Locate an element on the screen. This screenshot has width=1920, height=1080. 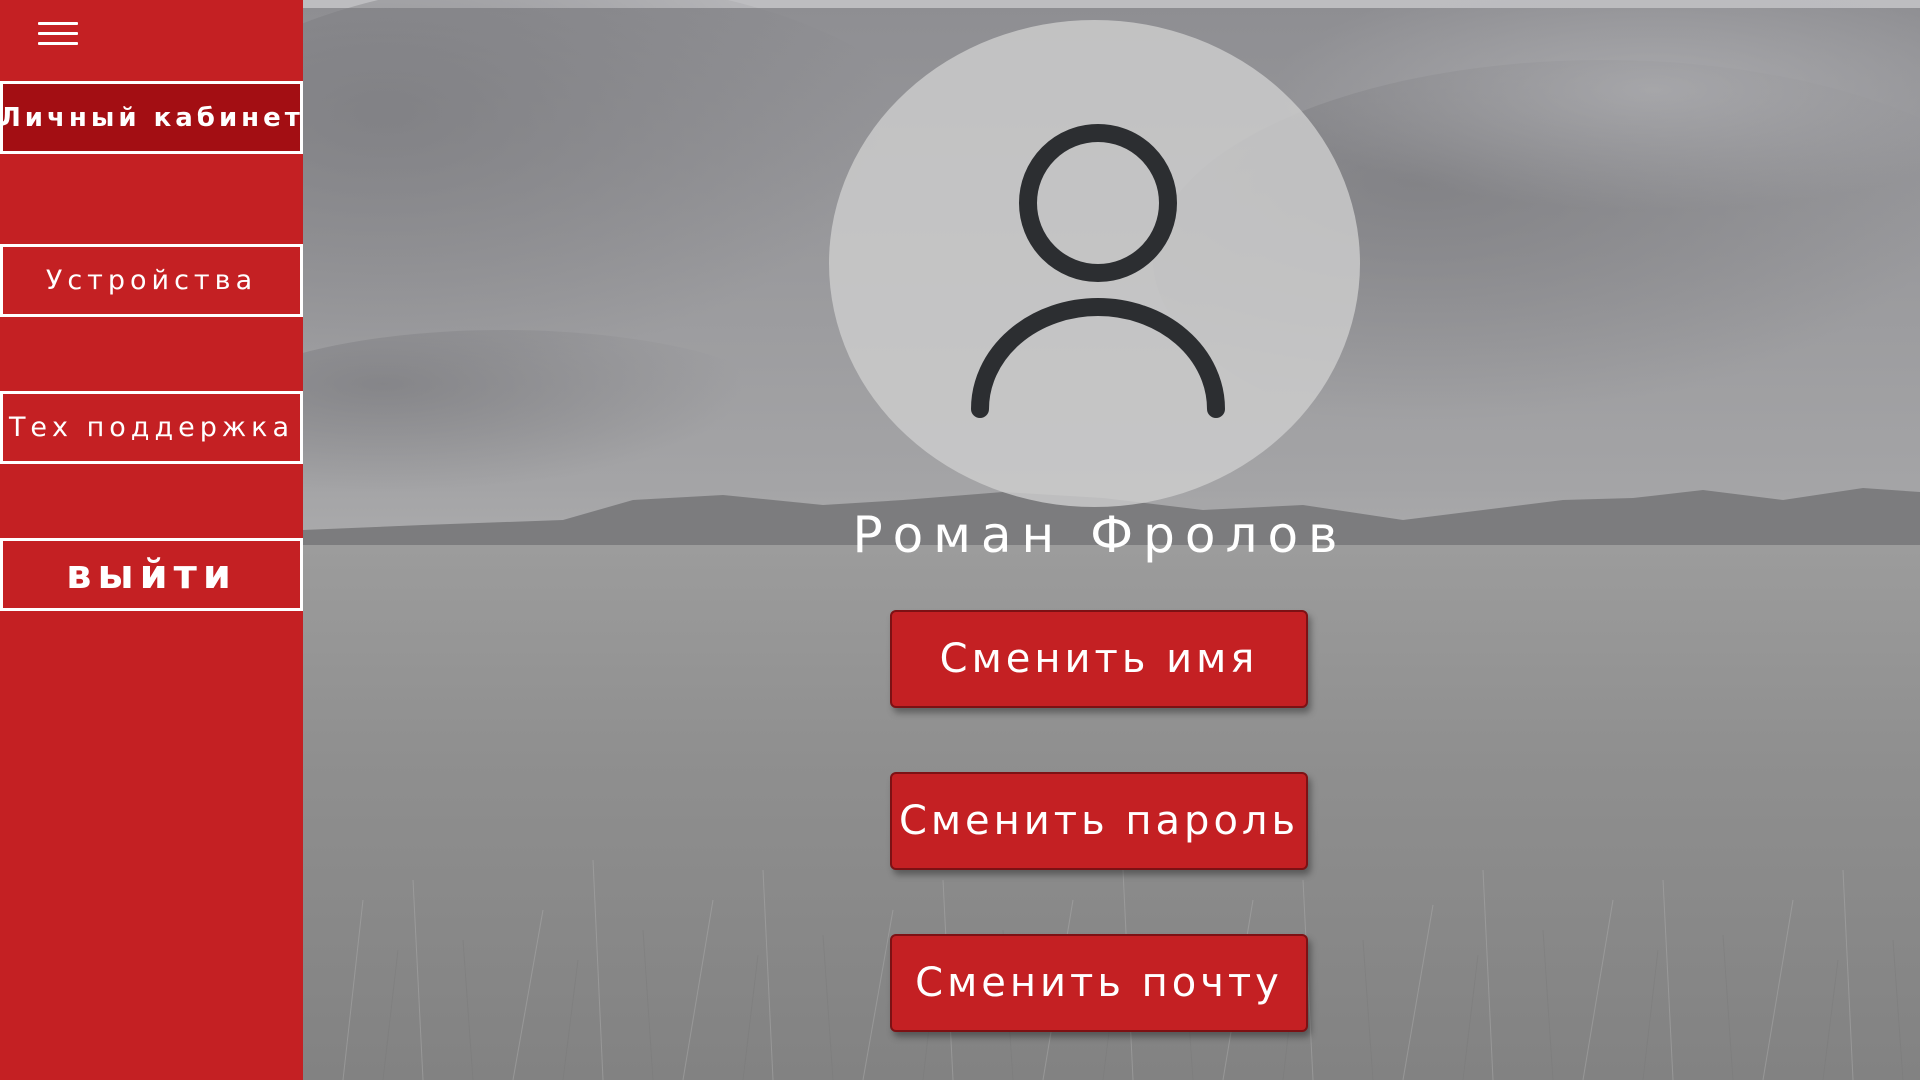
sidebar-item-personal-account: Личный кабинет is located at coordinates (151, 117).